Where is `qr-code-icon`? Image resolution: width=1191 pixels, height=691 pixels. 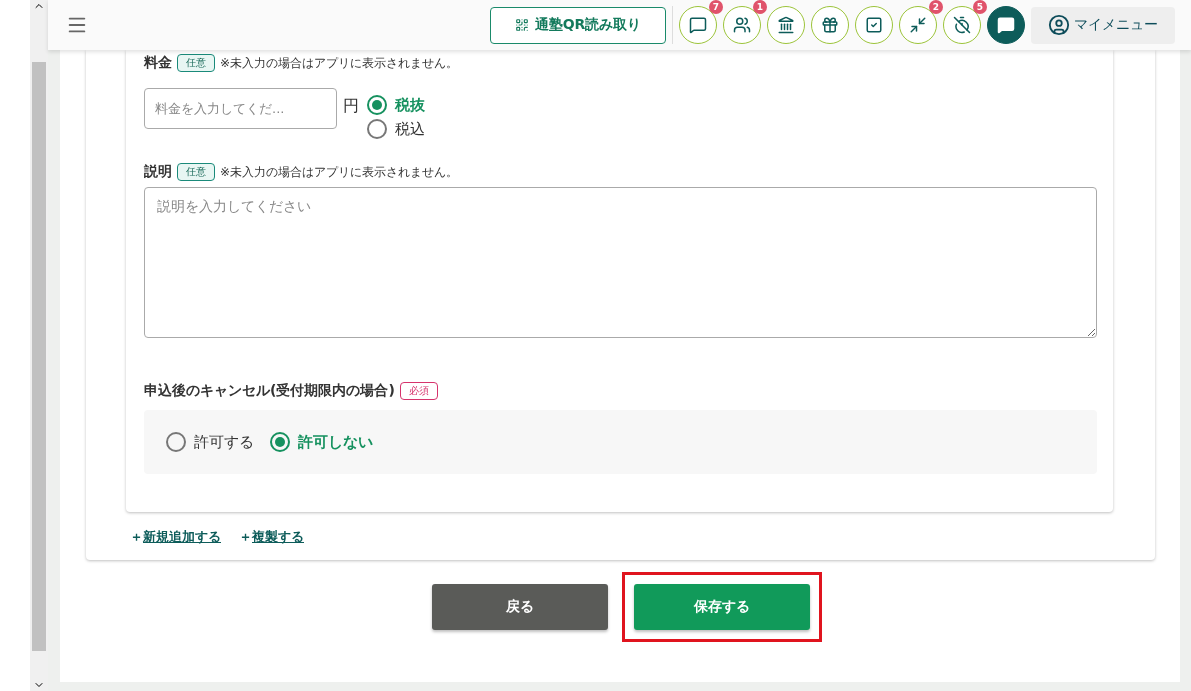
qr-code-icon is located at coordinates (521, 25).